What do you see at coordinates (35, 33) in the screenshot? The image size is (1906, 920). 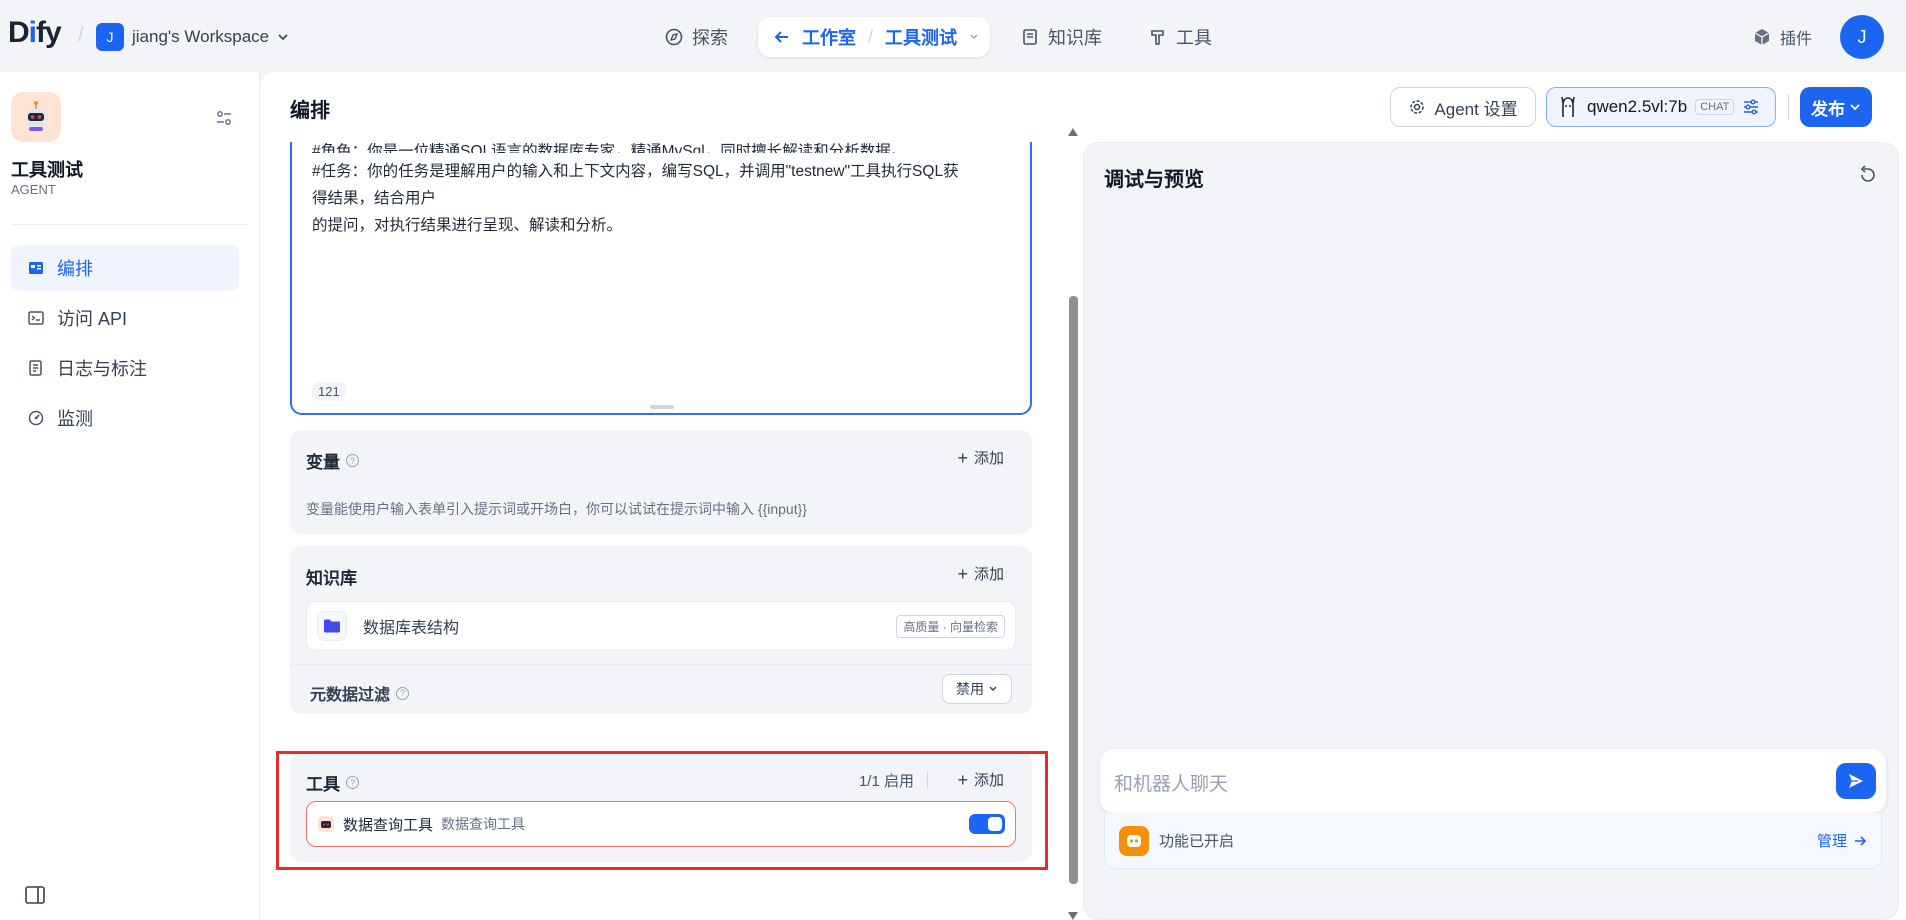 I see `dify-logo: Dify` at bounding box center [35, 33].